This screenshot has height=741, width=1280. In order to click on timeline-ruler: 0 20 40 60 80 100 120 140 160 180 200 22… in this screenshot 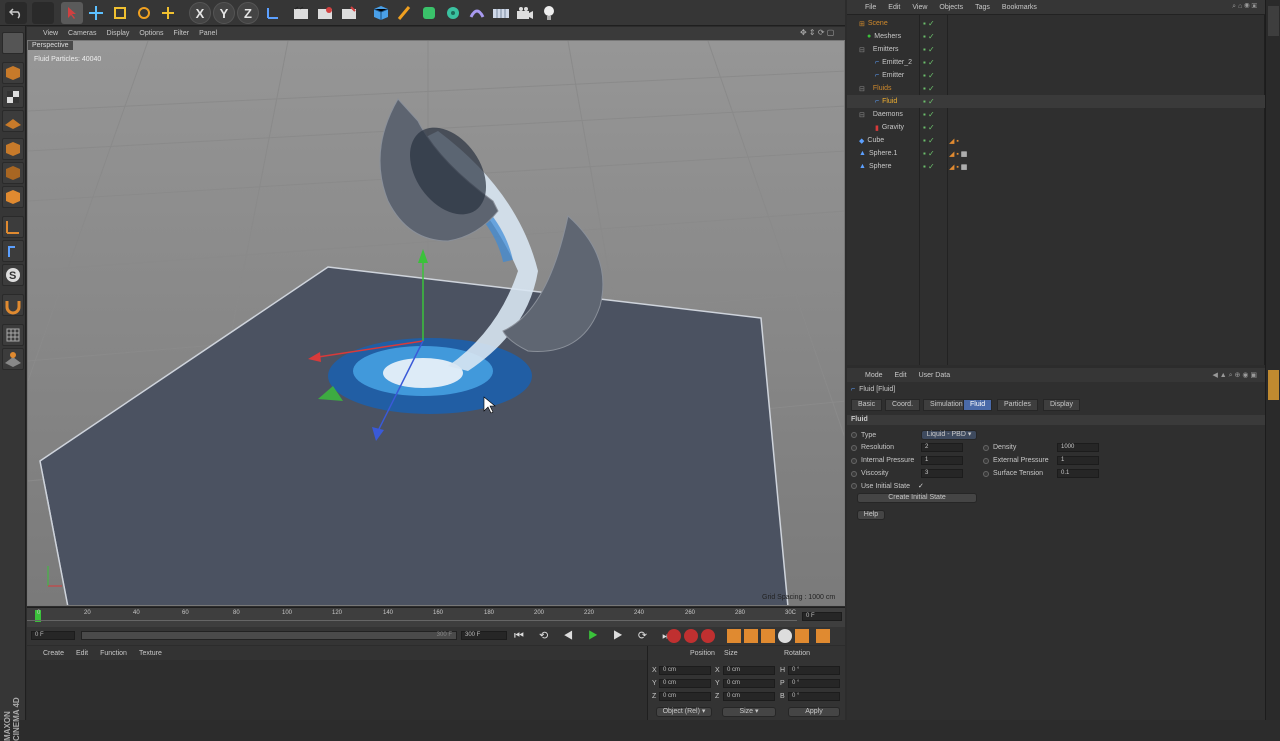, I will do `click(436, 617)`.